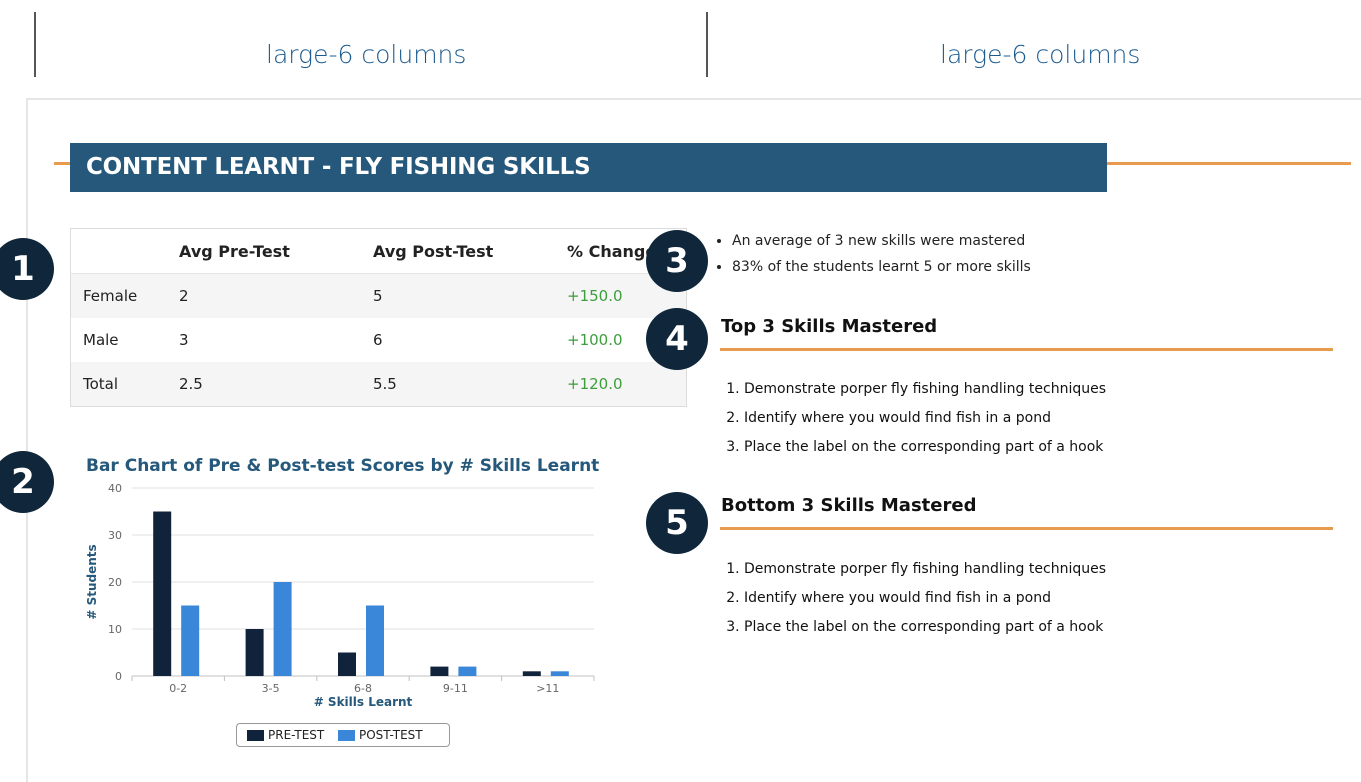  What do you see at coordinates (881, 241) in the screenshot?
I see `summary-bullet: An average of 3 new skills were mastered` at bounding box center [881, 241].